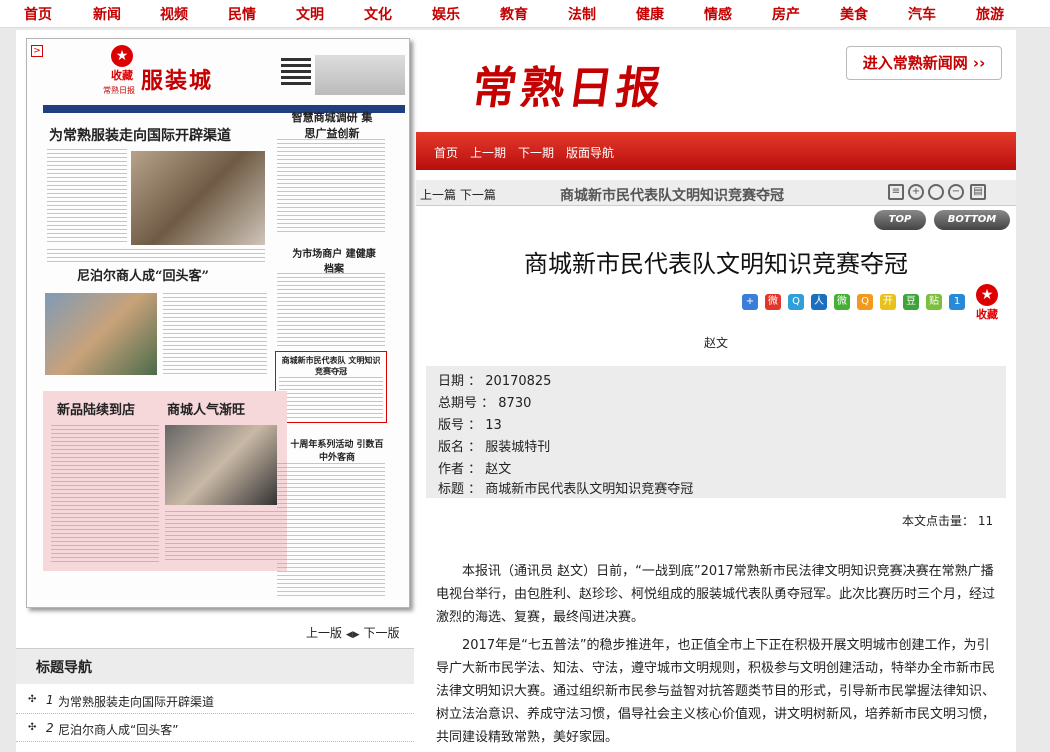 The image size is (1050, 752). What do you see at coordinates (786, 14) in the screenshot?
I see `topnav-item-house: 房产` at bounding box center [786, 14].